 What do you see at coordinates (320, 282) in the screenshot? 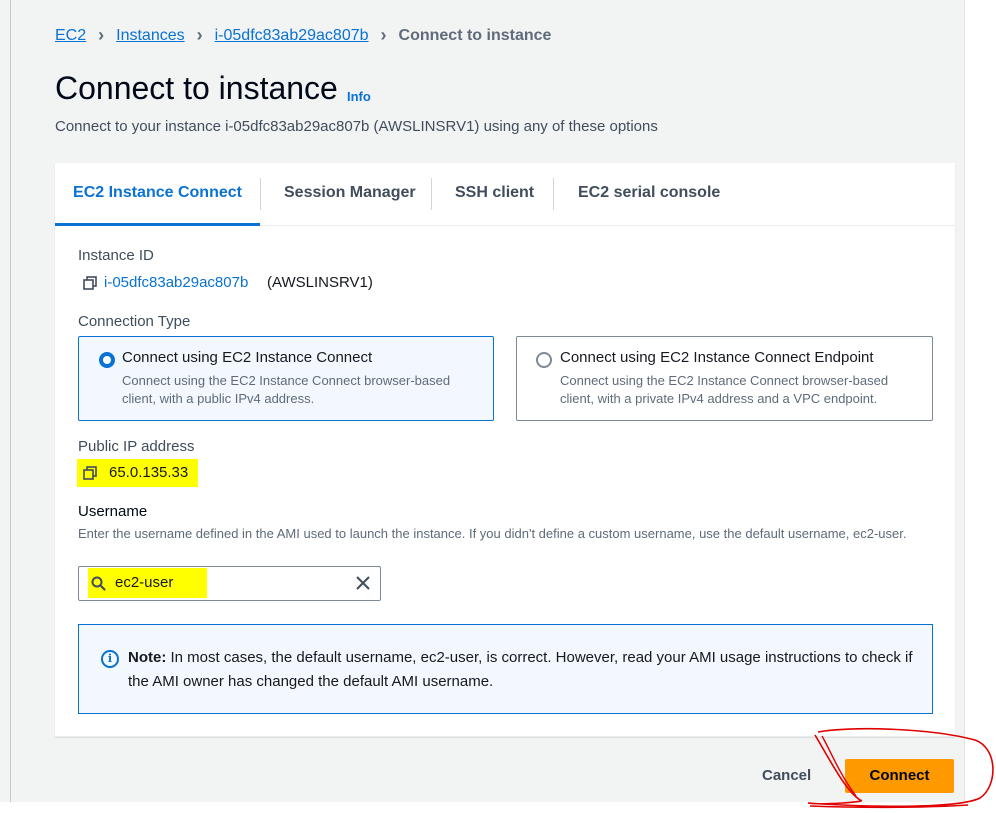
I see `instance-name: (AWSLINSRV1)` at bounding box center [320, 282].